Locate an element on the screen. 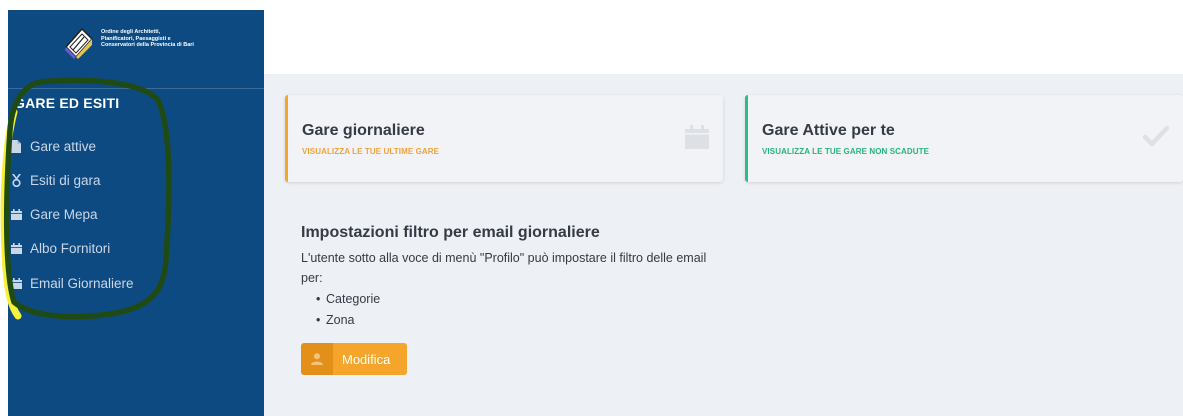 This screenshot has height=416, width=1183. card-subtitle-link: VISUALIZZA LE TUE GARE NON SCADUTE is located at coordinates (845, 151).